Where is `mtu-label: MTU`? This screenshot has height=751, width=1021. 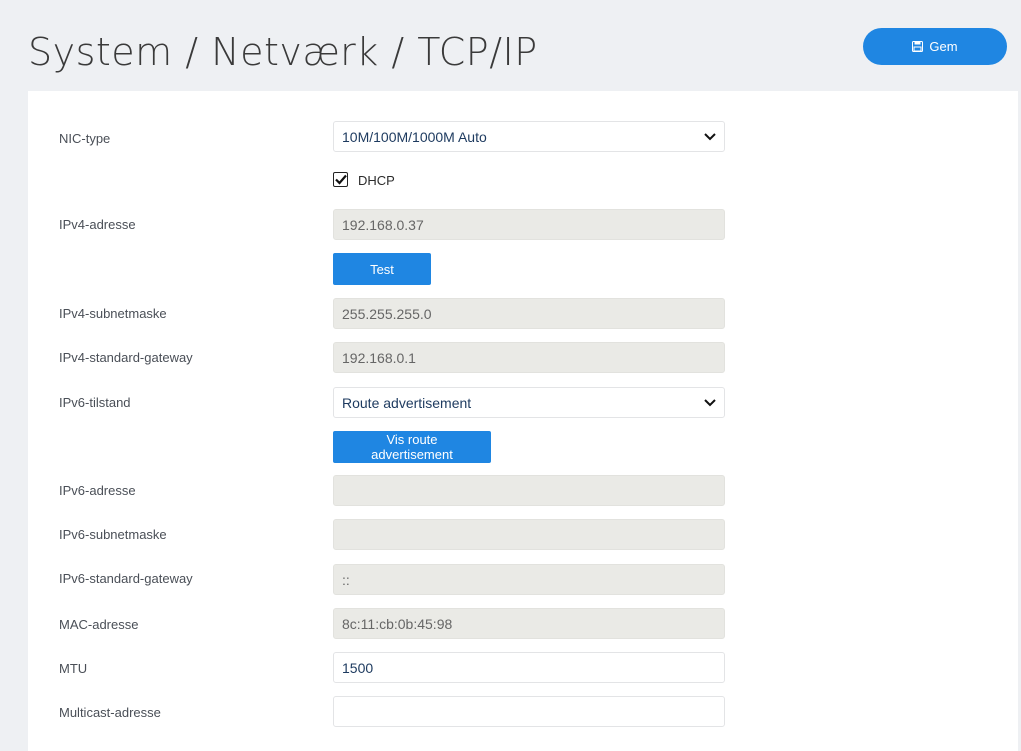 mtu-label: MTU is located at coordinates (73, 668).